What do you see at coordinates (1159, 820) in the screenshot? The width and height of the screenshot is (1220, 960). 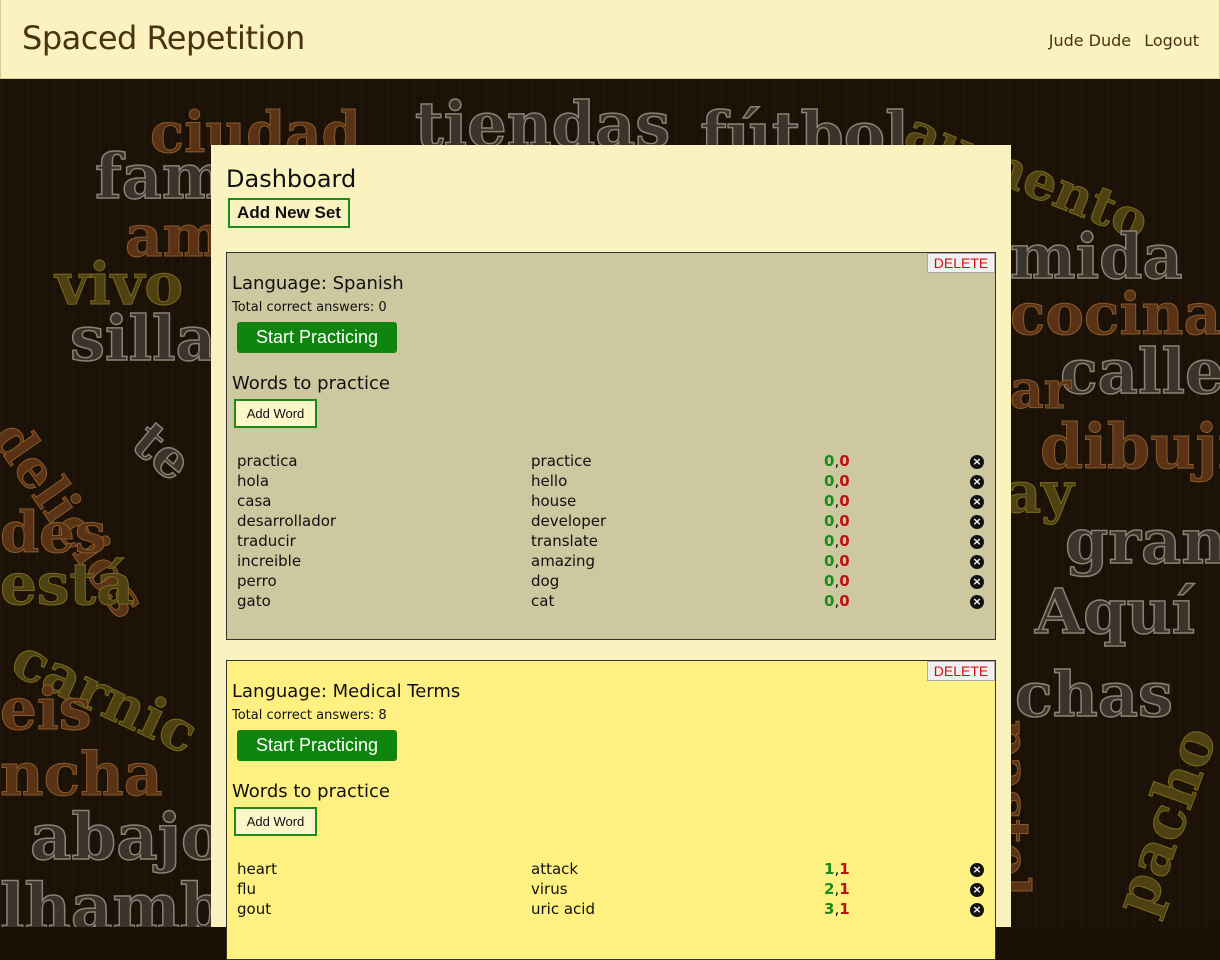 I see `bg-word: pacho` at bounding box center [1159, 820].